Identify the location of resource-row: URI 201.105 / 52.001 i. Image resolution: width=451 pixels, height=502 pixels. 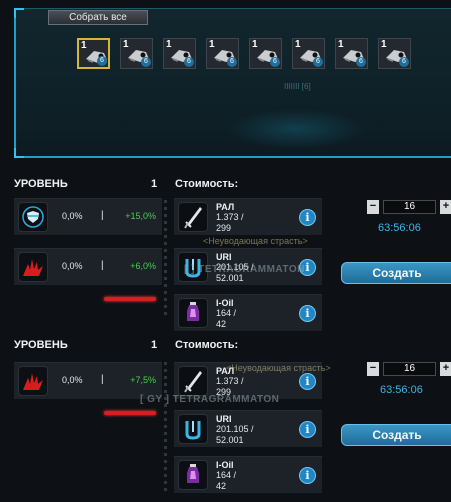
(248, 428).